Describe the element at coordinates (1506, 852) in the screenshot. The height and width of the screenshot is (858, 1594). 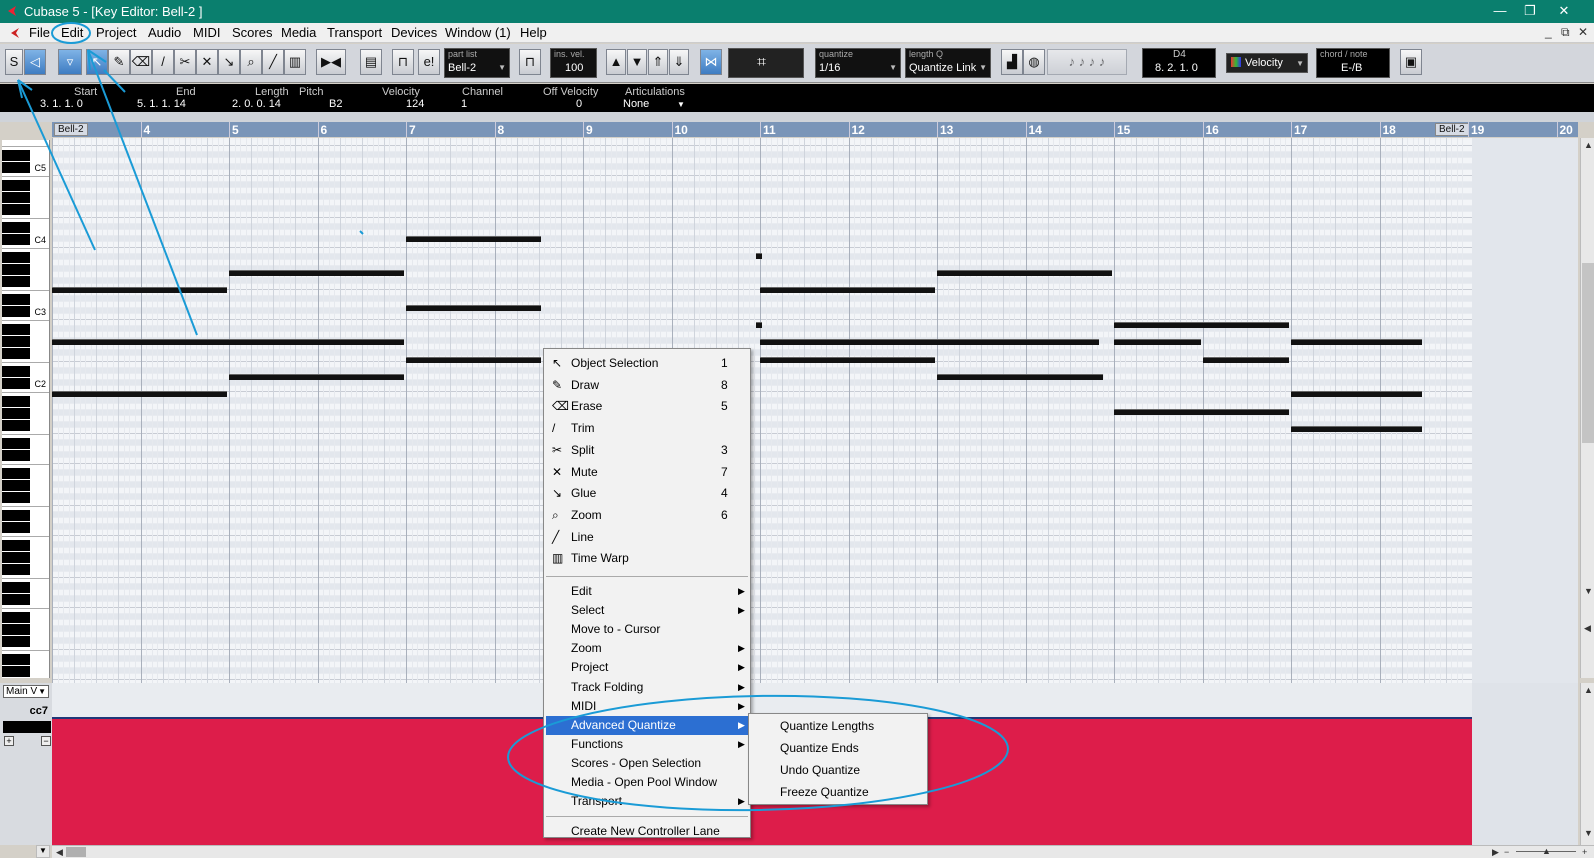
I see `zoom-out-icon: −` at that location.